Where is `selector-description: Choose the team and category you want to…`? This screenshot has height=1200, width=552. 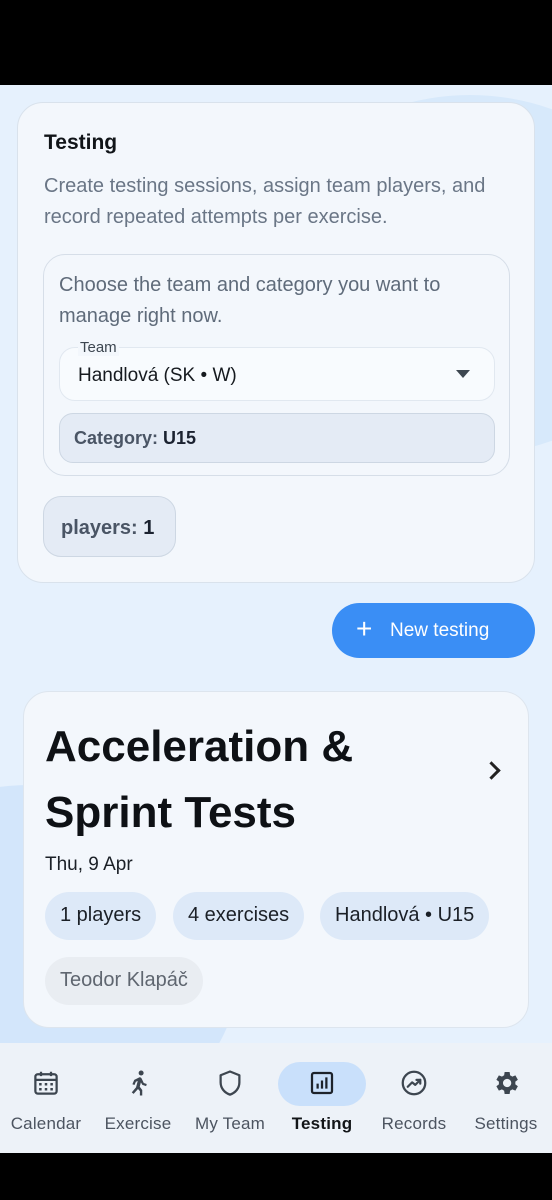 selector-description: Choose the team and category you want to… is located at coordinates (250, 300).